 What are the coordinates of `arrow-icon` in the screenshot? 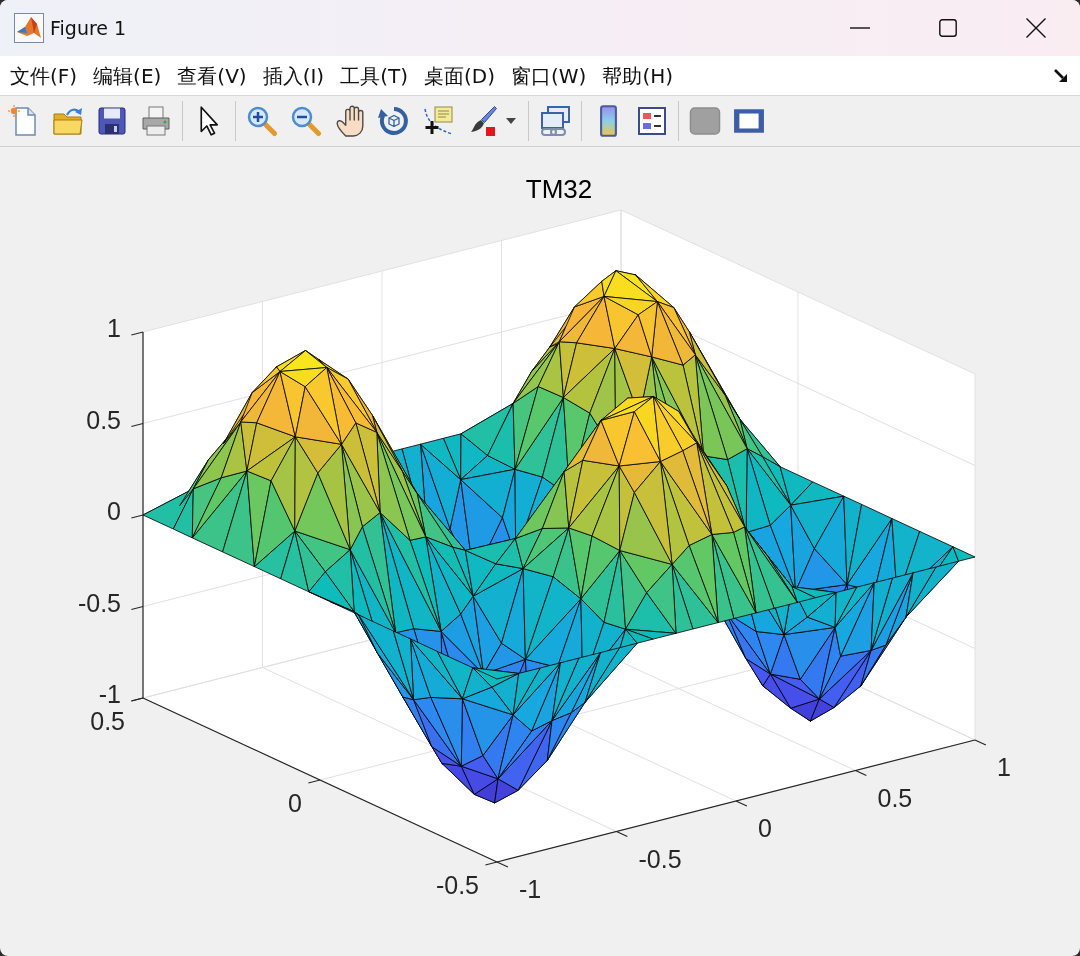 It's located at (1061, 75).